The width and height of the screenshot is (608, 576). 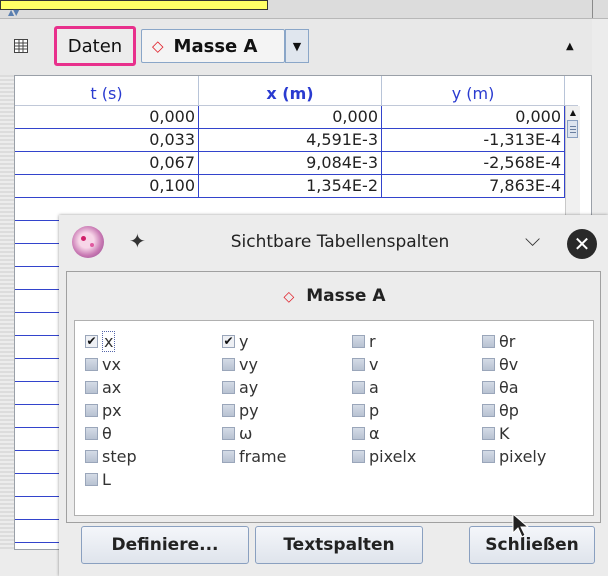 What do you see at coordinates (103, 410) in the screenshot?
I see `checkbox-px: px` at bounding box center [103, 410].